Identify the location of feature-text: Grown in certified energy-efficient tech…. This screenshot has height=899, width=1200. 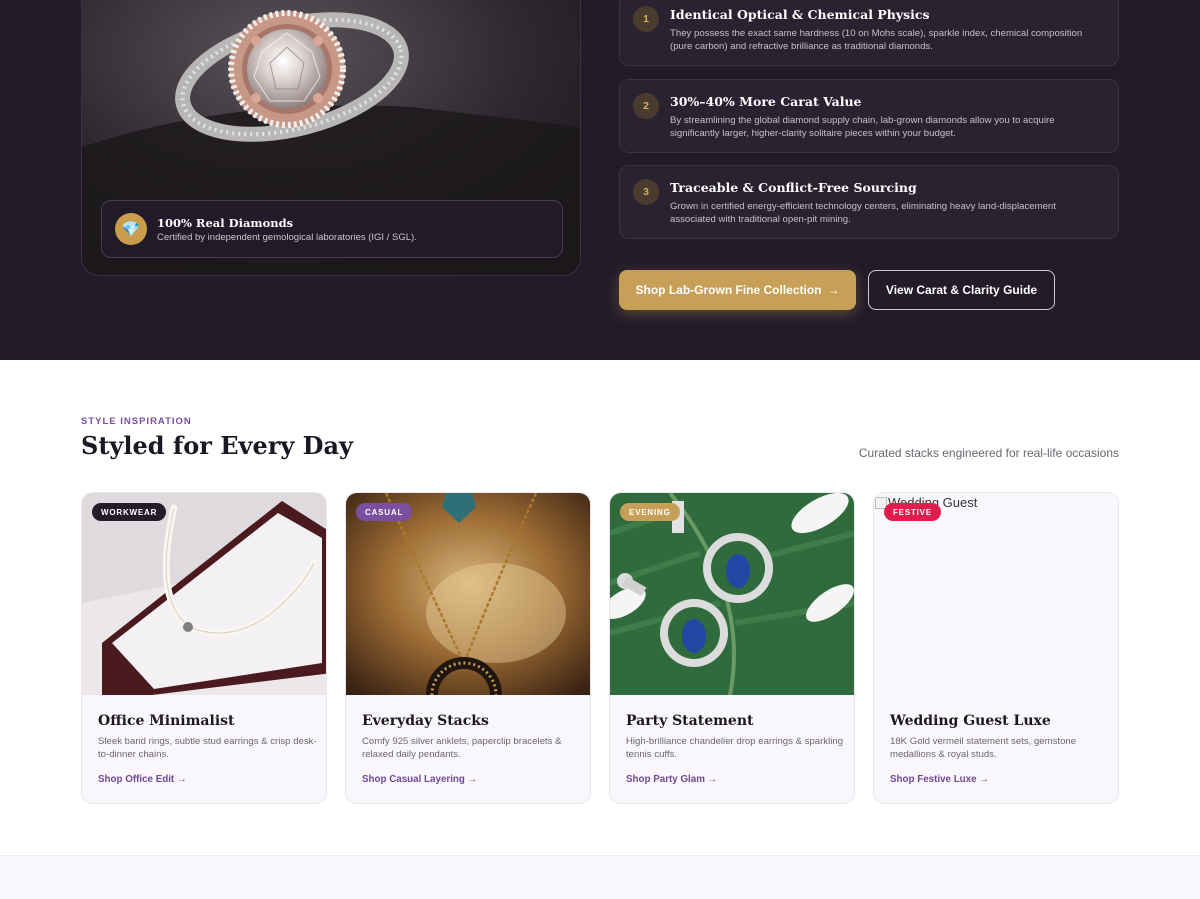
(863, 213).